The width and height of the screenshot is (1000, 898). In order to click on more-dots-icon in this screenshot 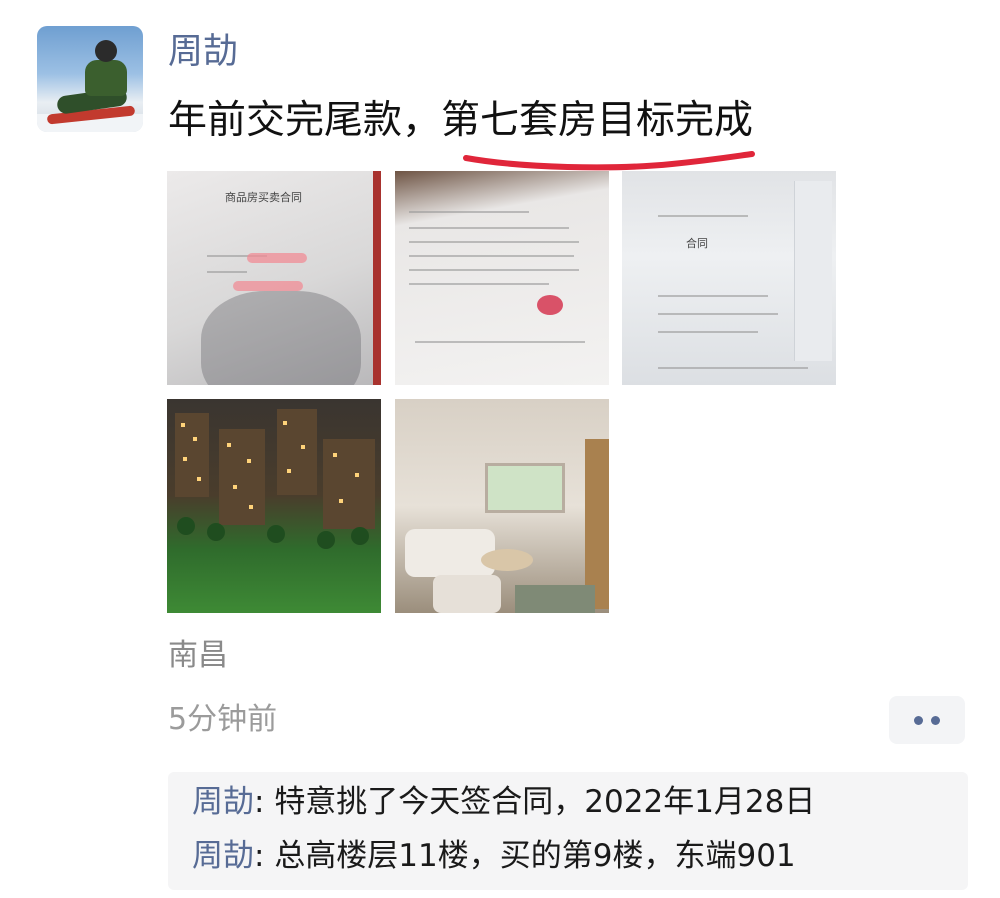, I will do `click(927, 720)`.